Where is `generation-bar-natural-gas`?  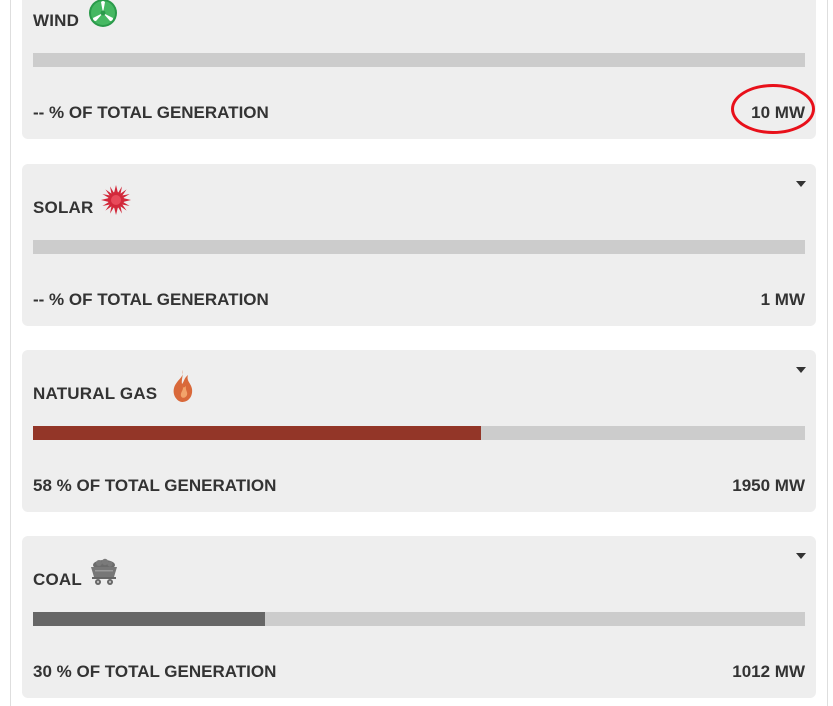 generation-bar-natural-gas is located at coordinates (419, 433).